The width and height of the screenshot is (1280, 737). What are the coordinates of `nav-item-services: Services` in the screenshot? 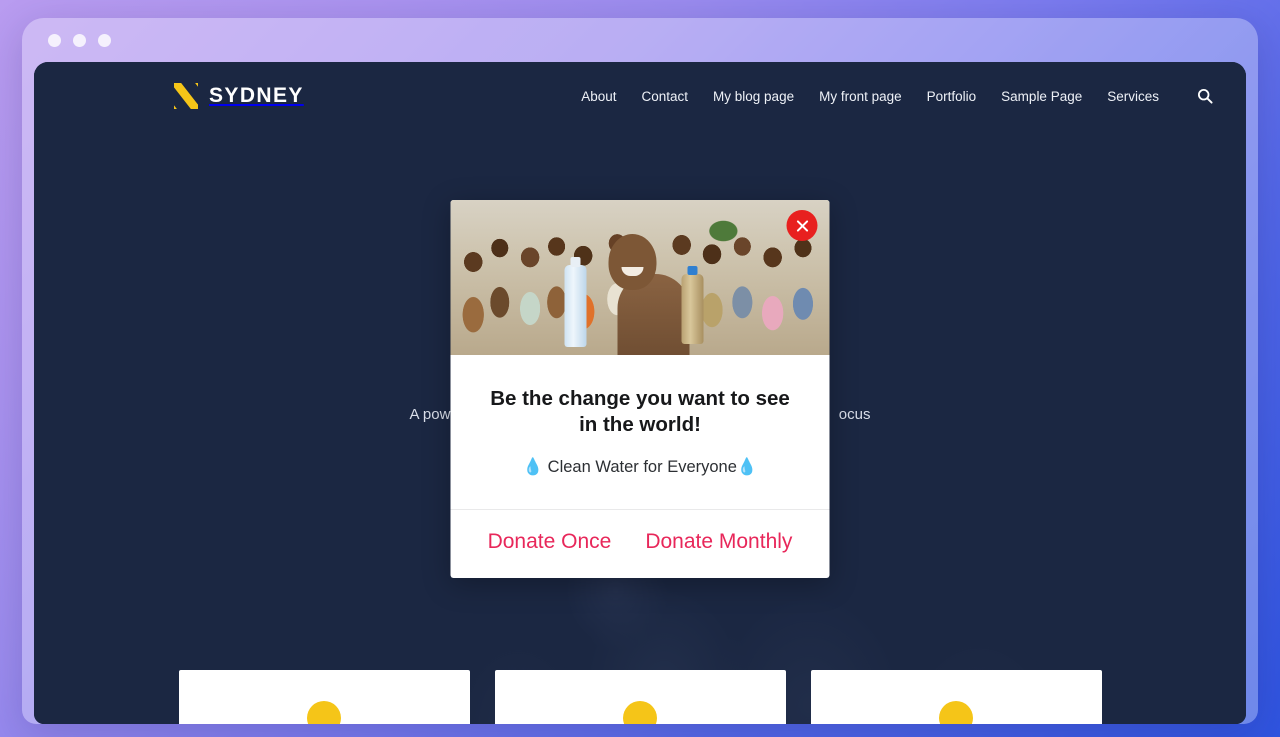 It's located at (1133, 96).